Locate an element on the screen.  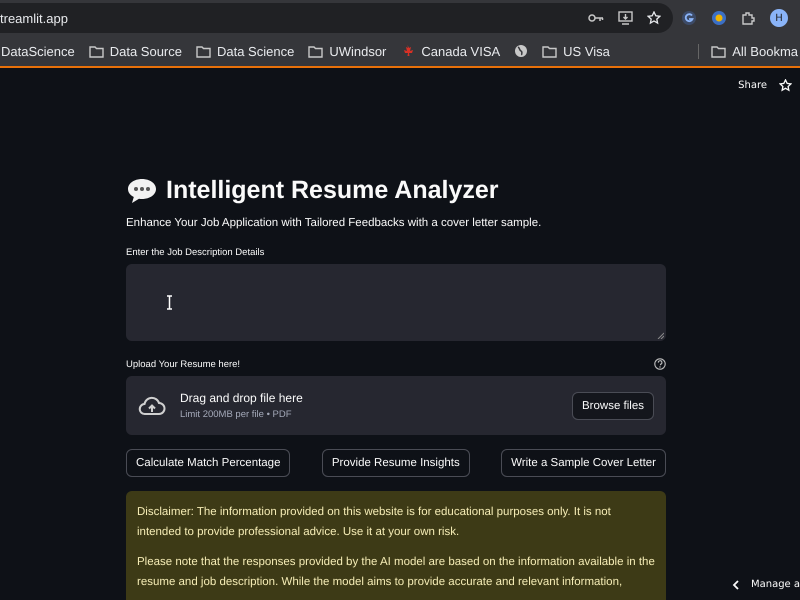
file-limit-text: Limit 200MB per file • PDF is located at coordinates (236, 414).